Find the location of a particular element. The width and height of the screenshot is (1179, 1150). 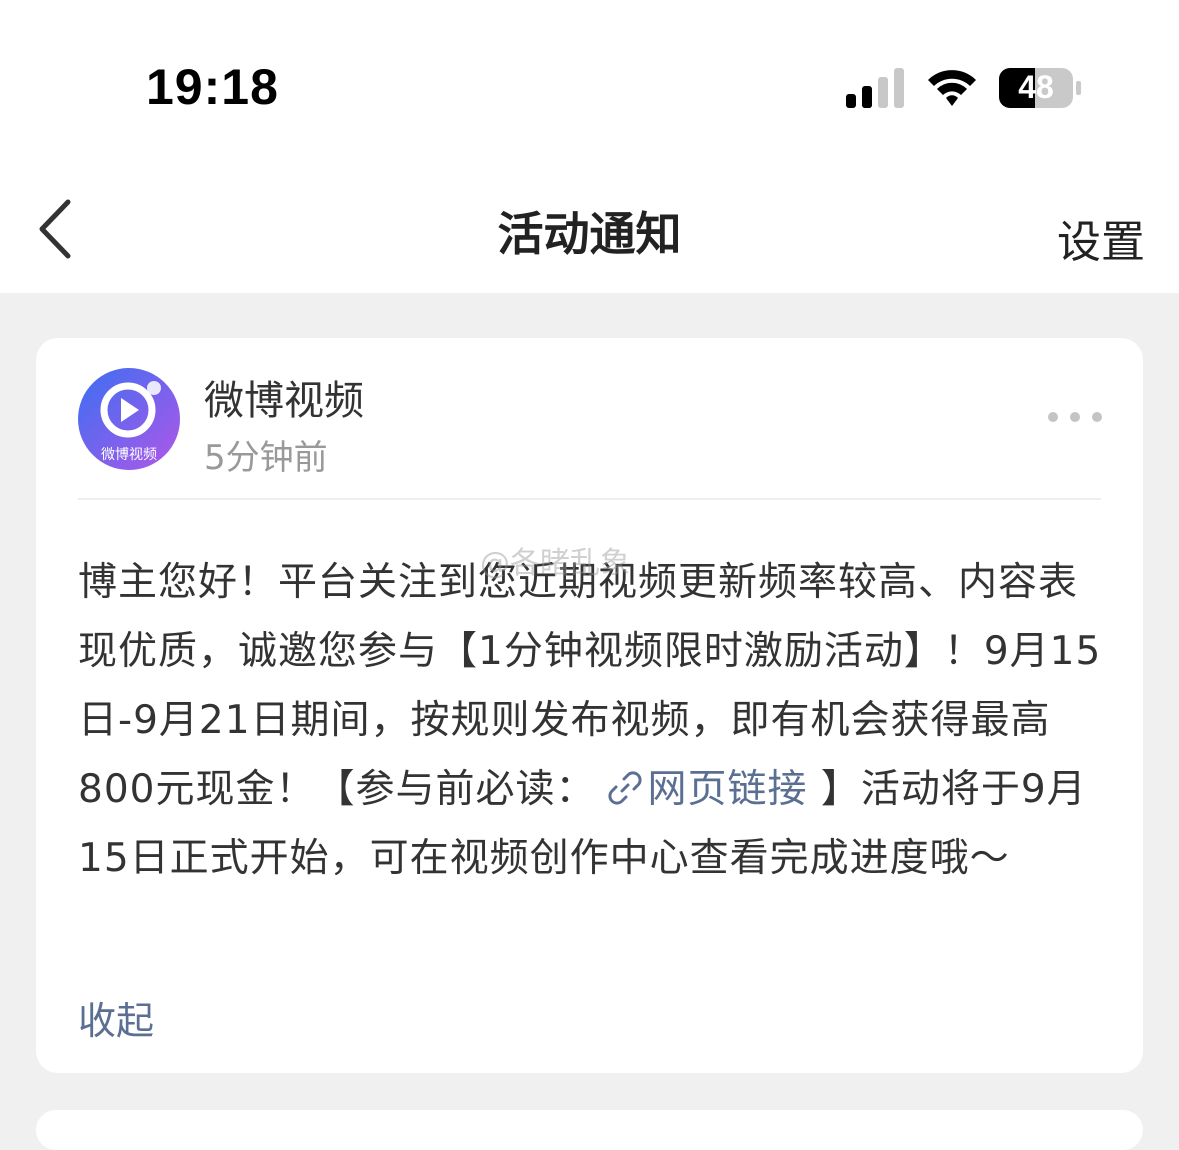

nav-bar: 活动通知 设置 is located at coordinates (589, 221).